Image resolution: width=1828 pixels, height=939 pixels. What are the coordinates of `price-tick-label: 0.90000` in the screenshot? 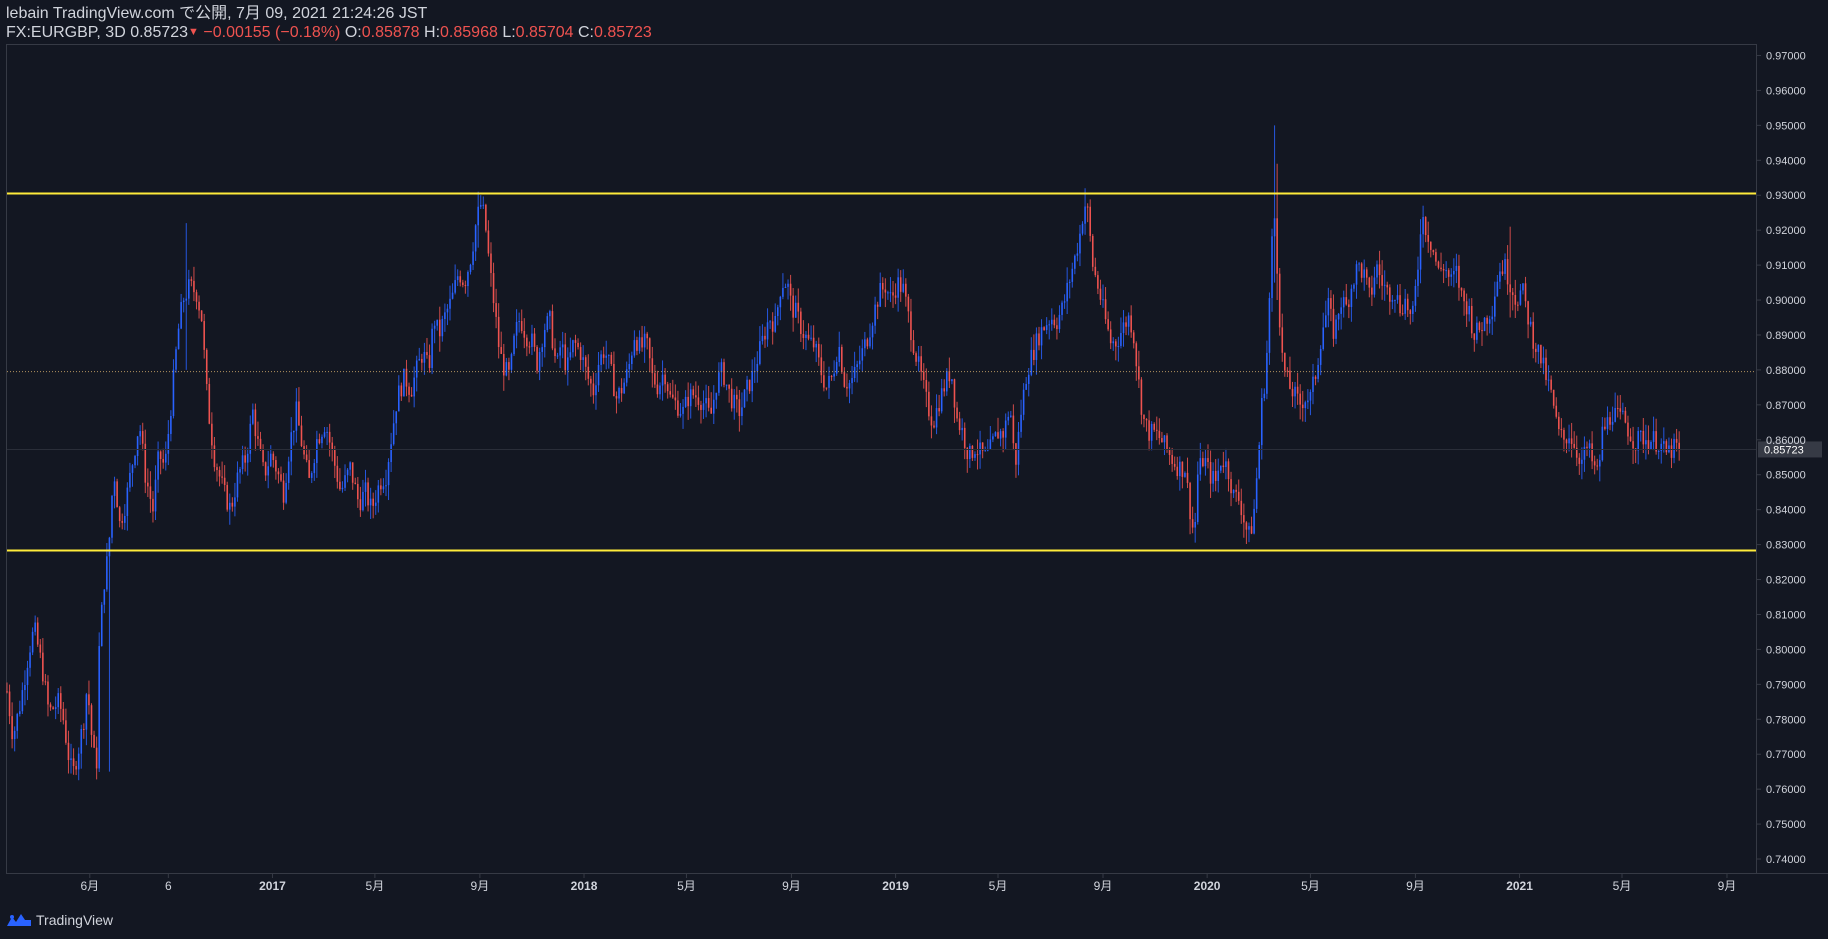 It's located at (1786, 301).